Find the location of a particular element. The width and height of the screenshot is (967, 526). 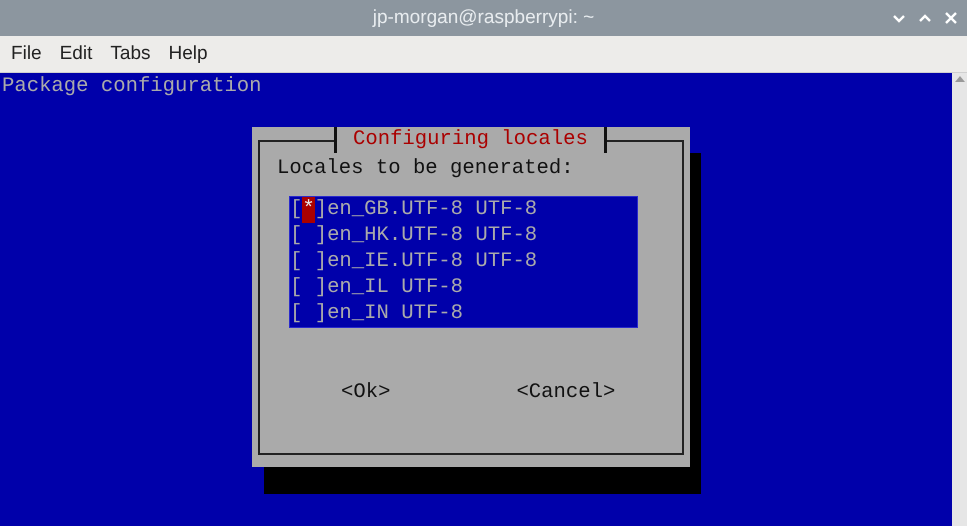

scrollbar is located at coordinates (959, 299).